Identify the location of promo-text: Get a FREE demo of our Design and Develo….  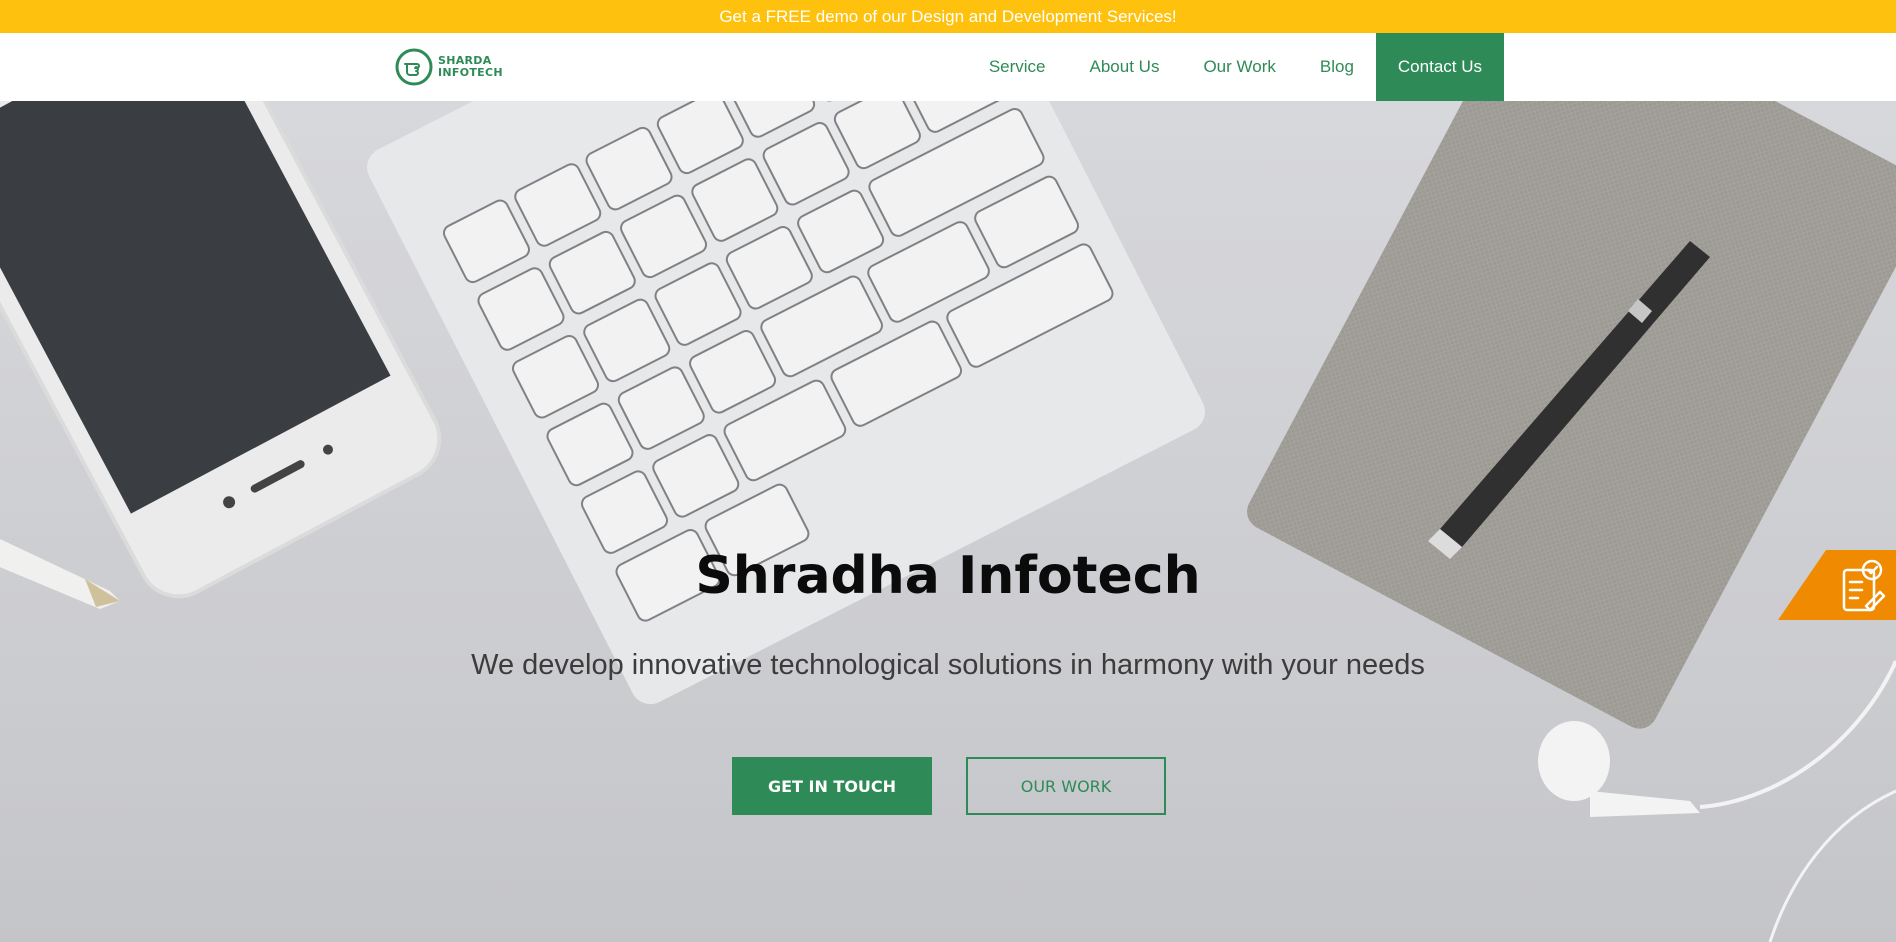
(947, 17).